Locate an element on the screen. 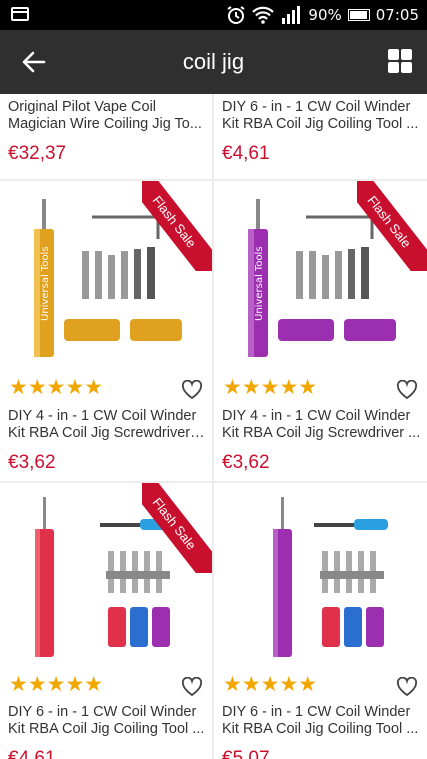 This screenshot has width=427, height=759. product-price: €32,37 is located at coordinates (37, 153).